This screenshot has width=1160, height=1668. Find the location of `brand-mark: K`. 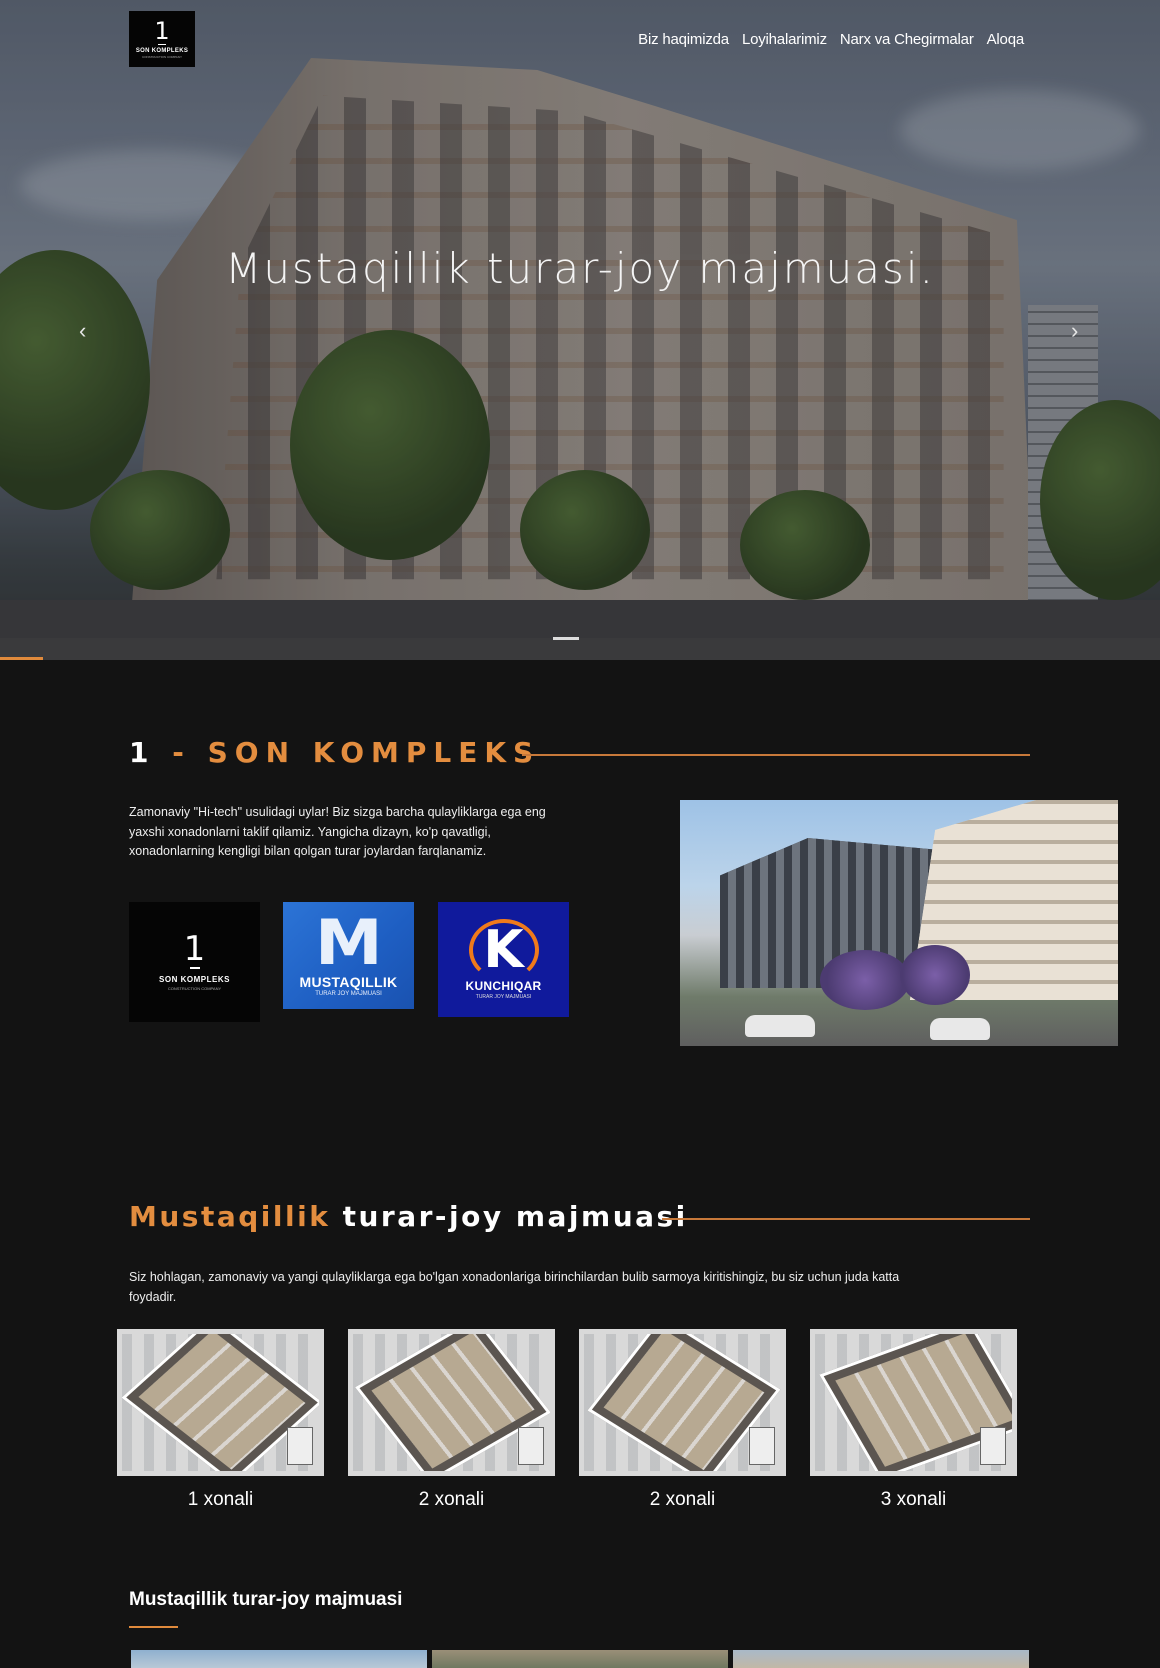

brand-mark: K is located at coordinates (503, 950).